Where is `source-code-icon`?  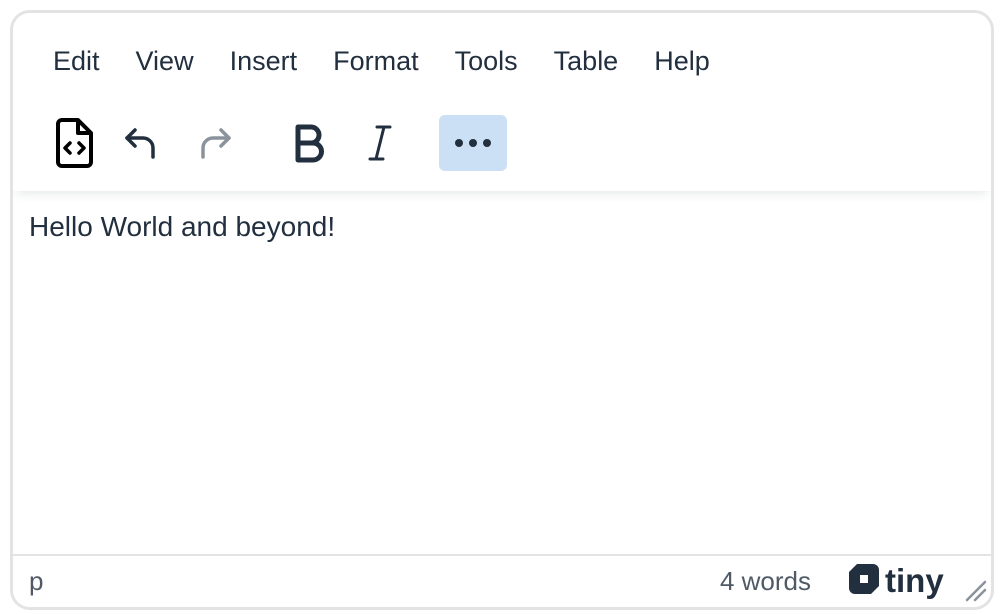 source-code-icon is located at coordinates (74, 143).